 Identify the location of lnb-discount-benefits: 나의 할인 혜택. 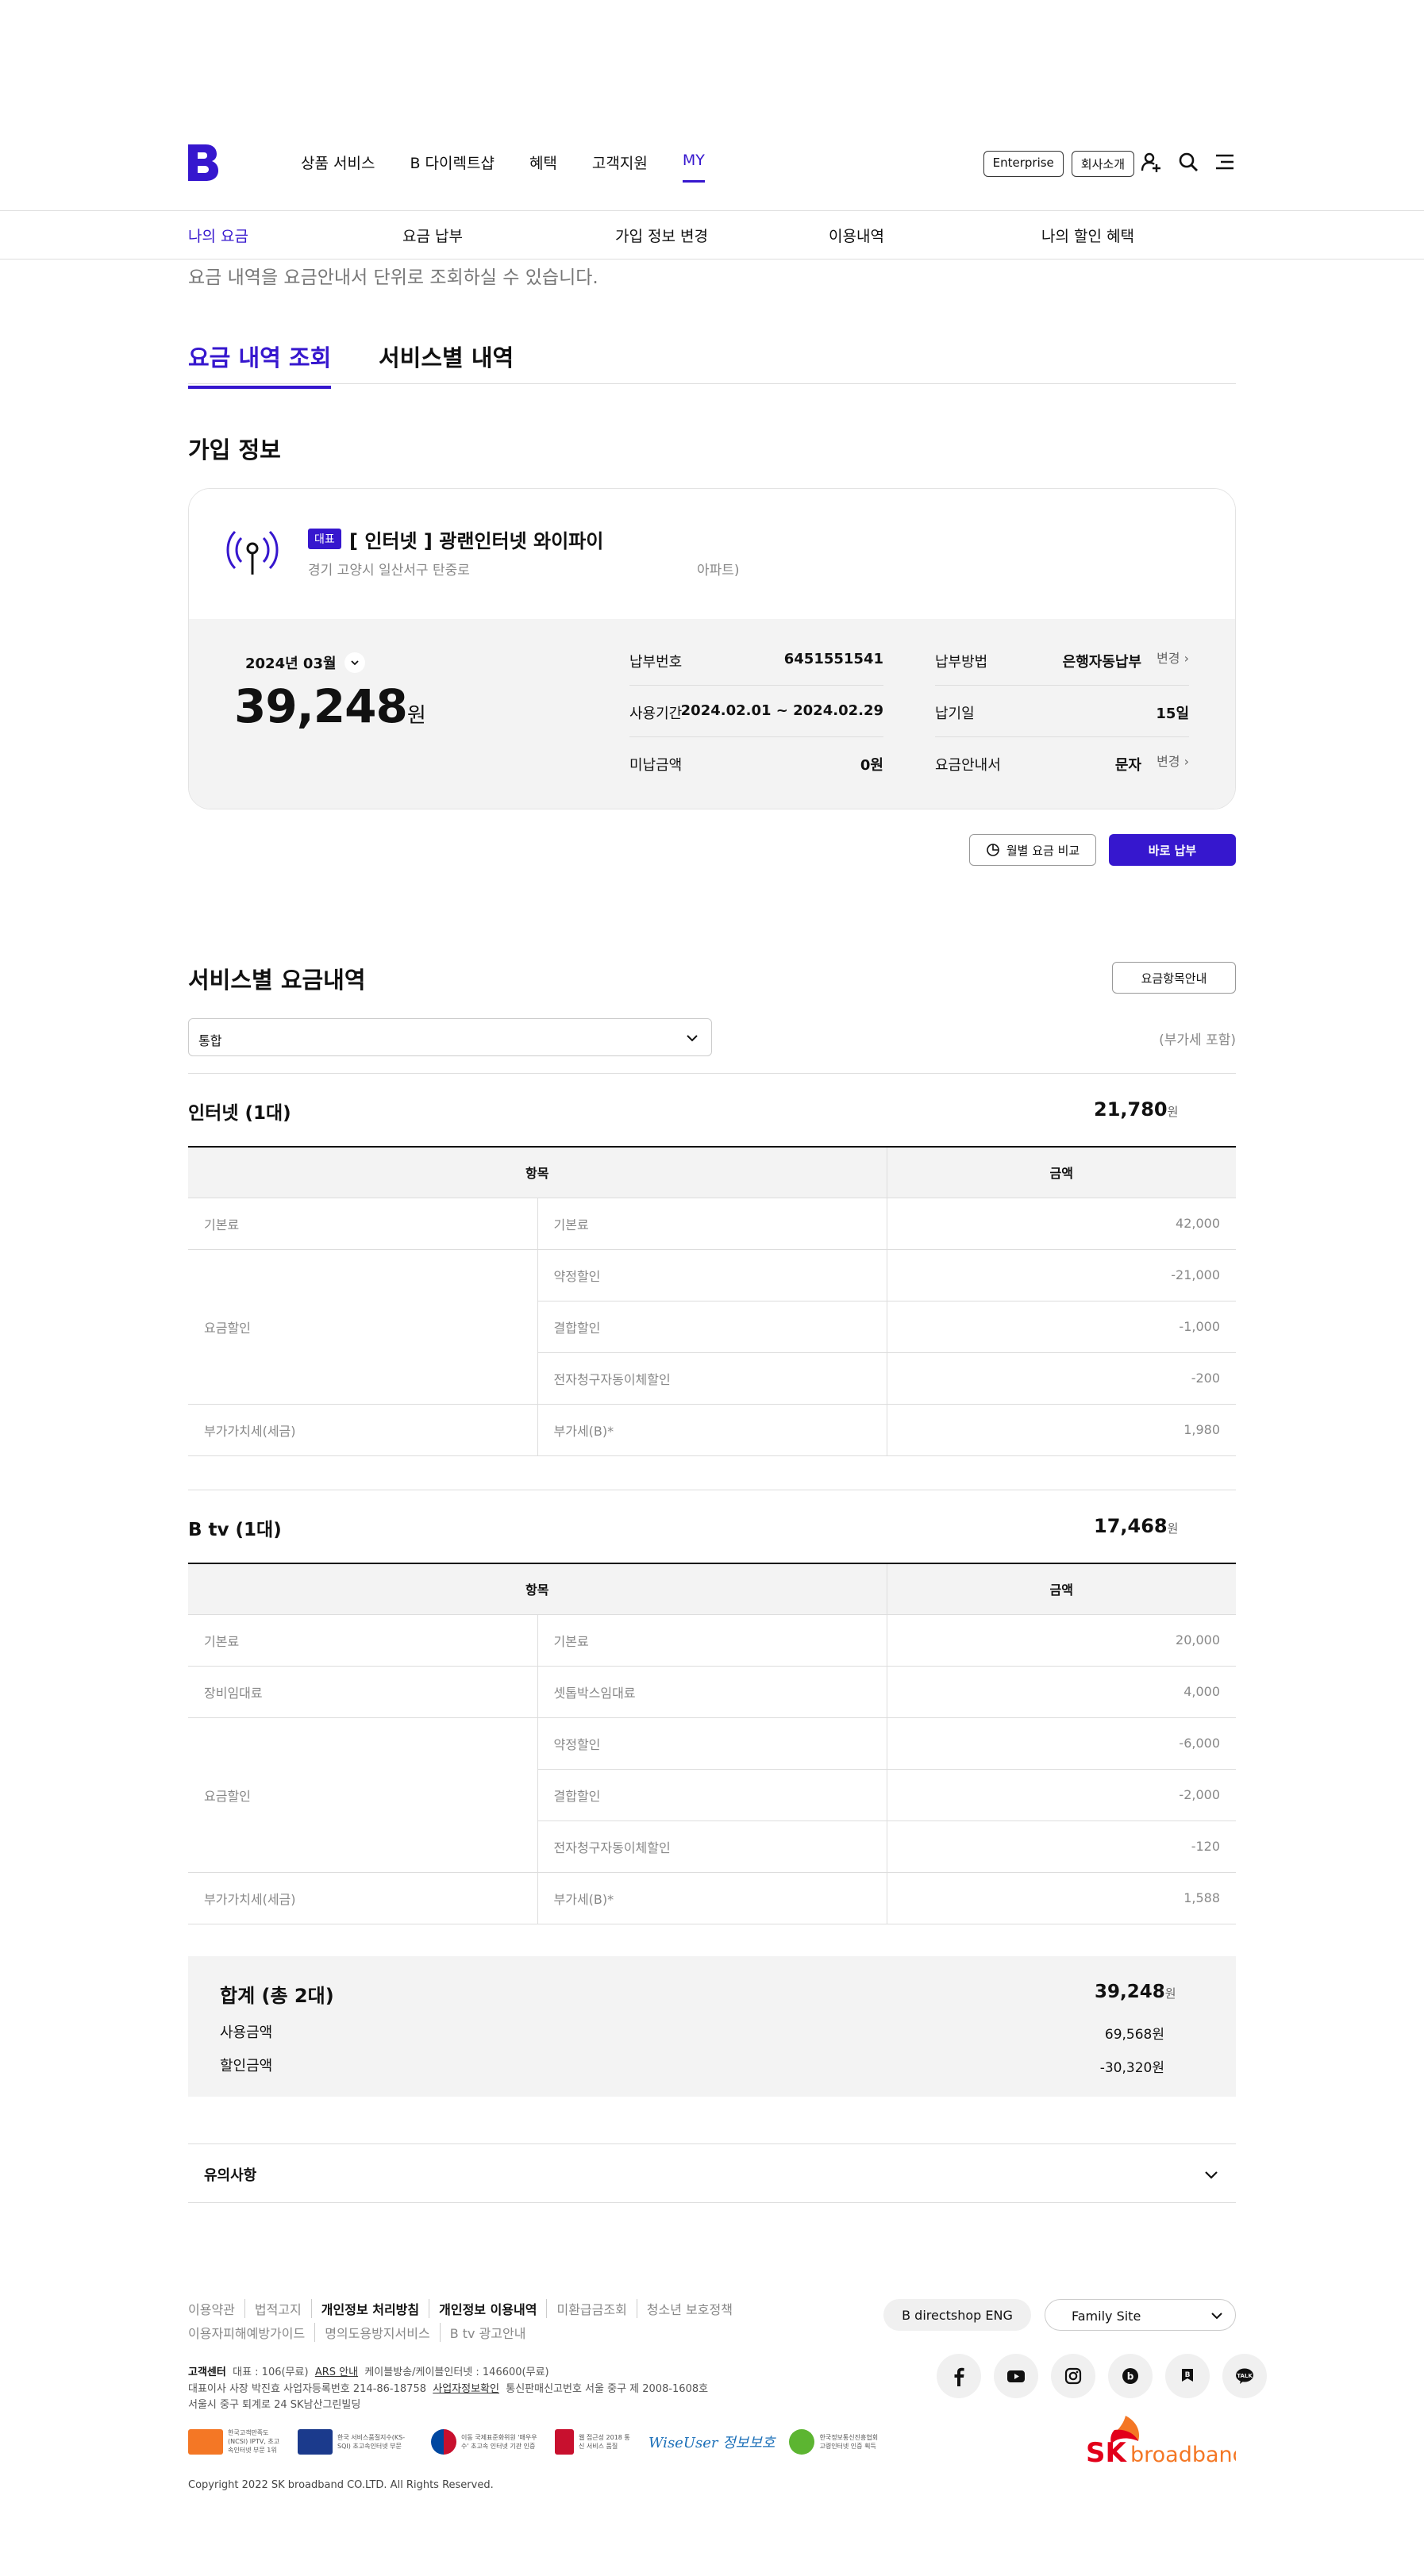
(1088, 235).